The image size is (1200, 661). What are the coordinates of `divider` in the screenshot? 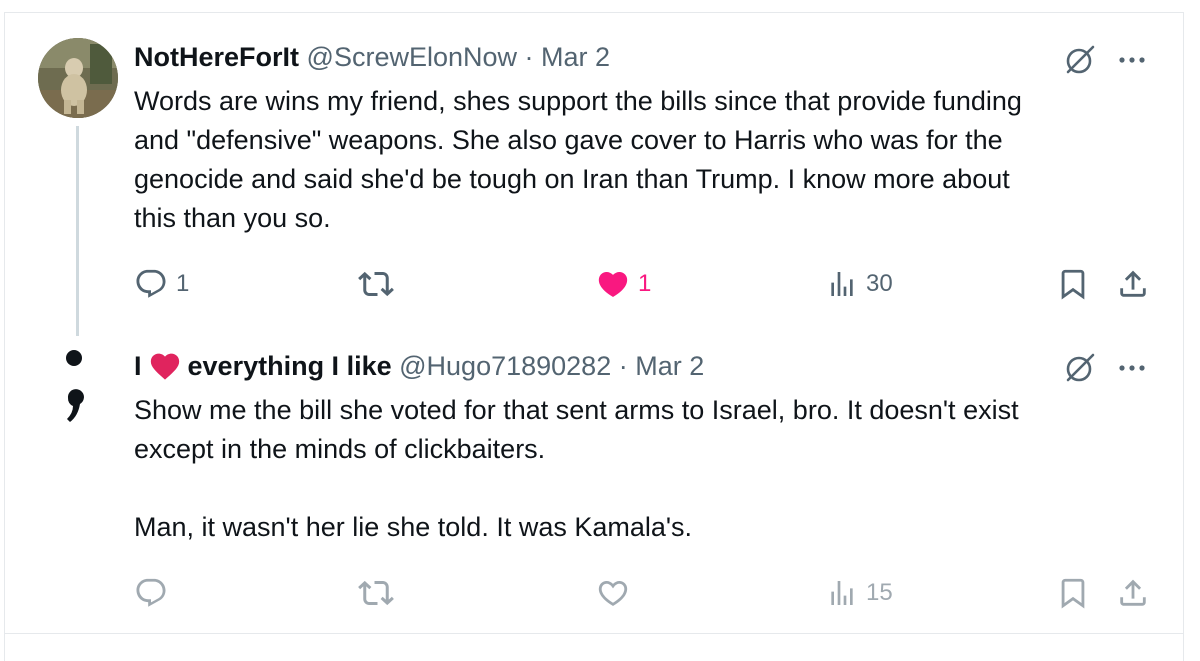 It's located at (594, 633).